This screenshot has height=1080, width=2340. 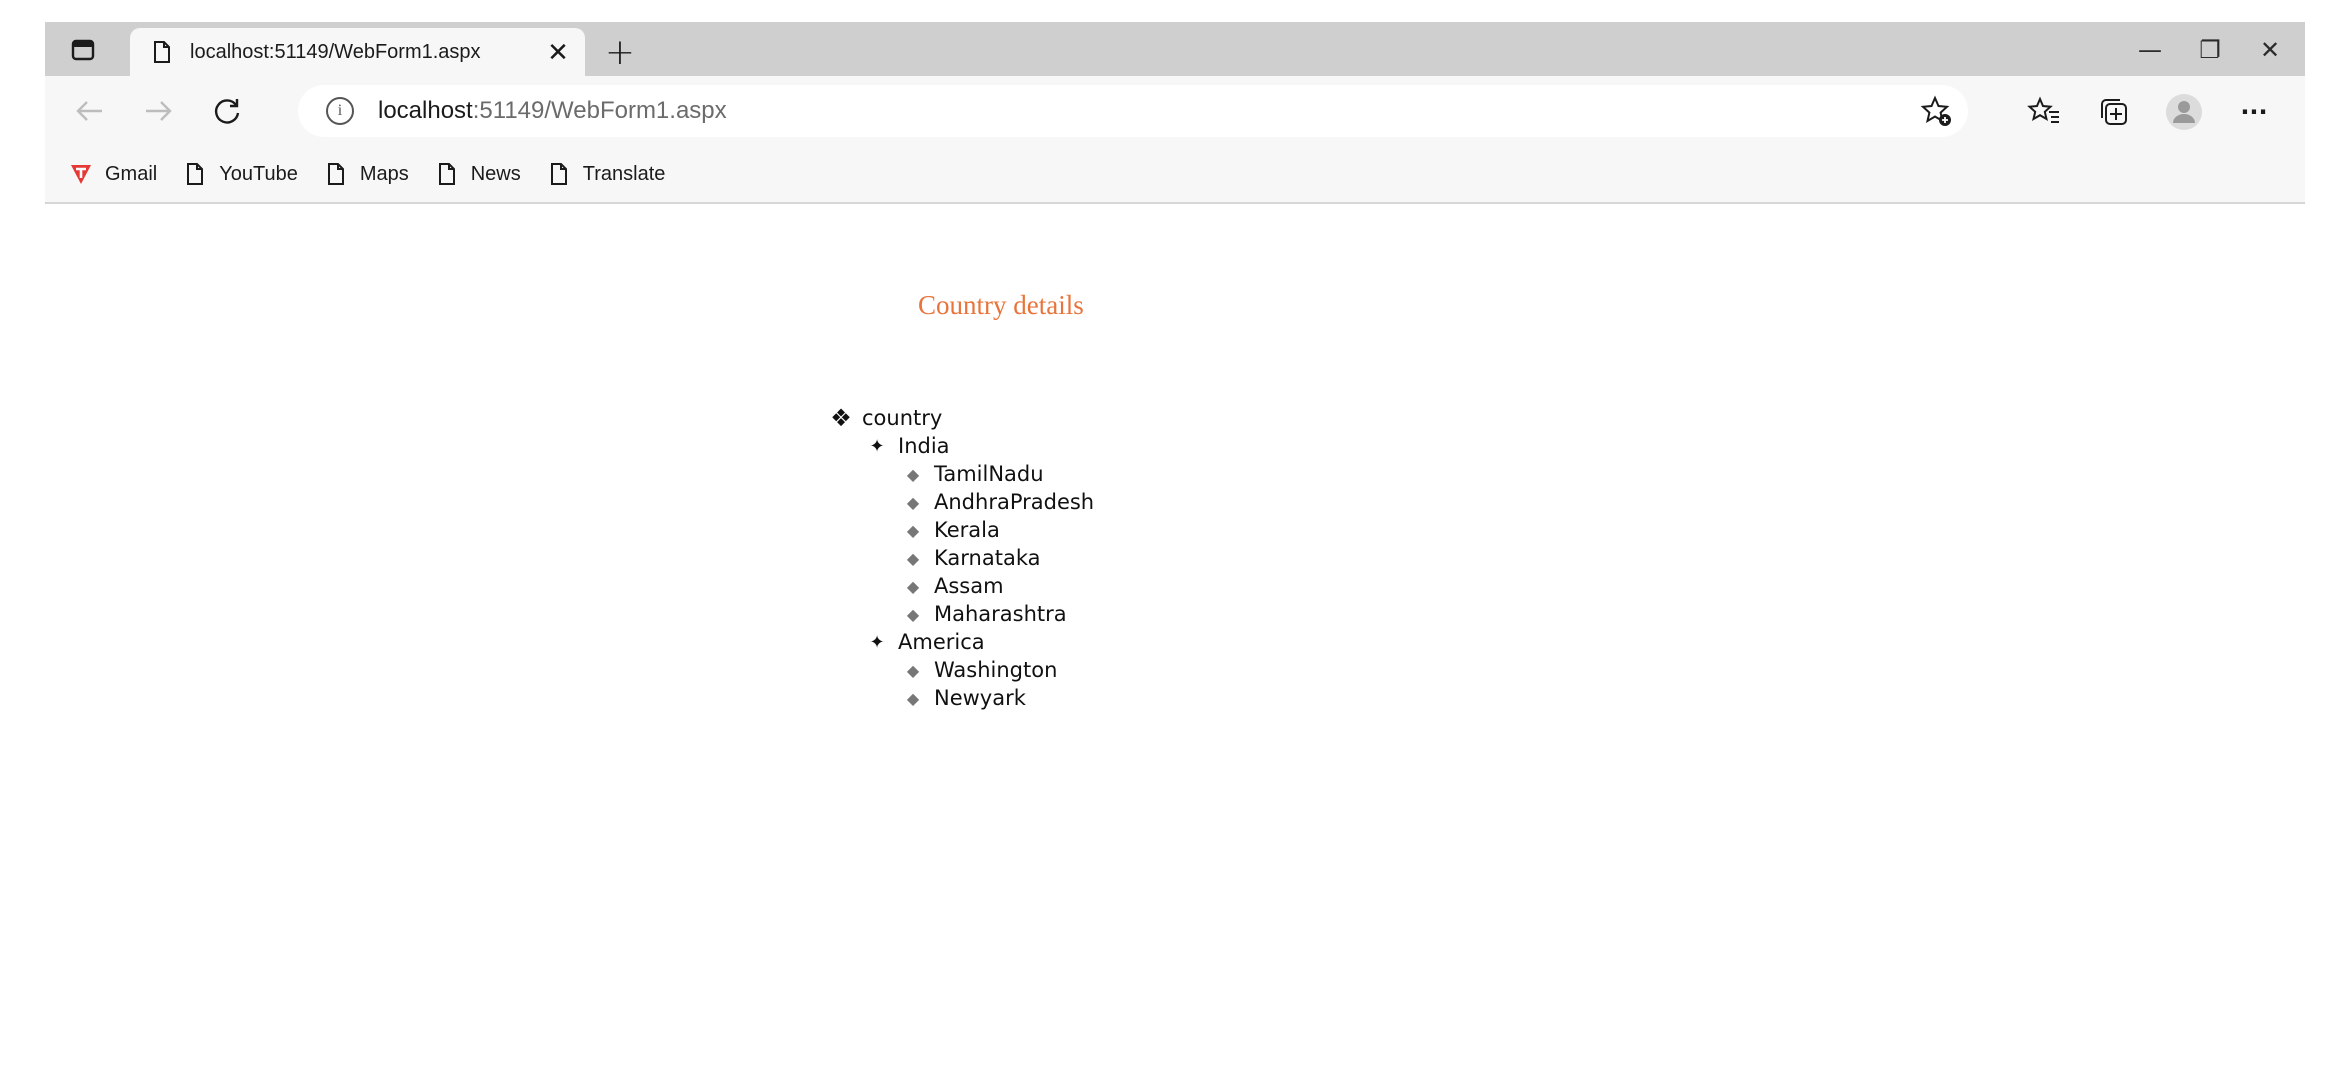 I want to click on refresh-button, so click(x=227, y=111).